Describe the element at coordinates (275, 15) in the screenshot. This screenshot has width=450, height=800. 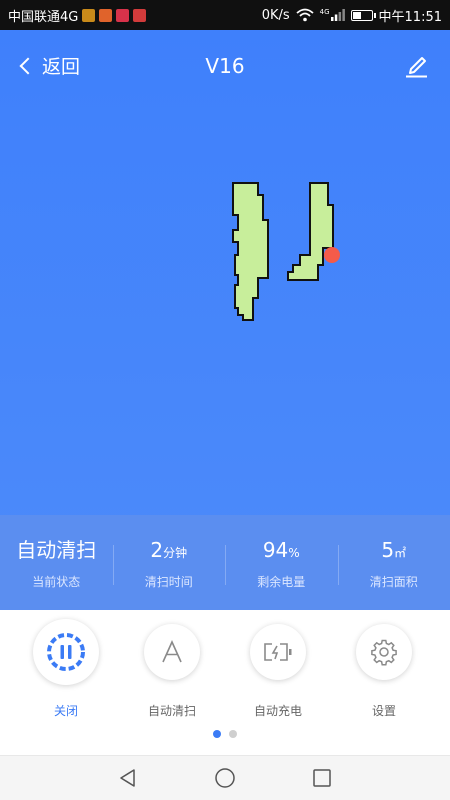
I see `network-speed: 0K/s` at that location.